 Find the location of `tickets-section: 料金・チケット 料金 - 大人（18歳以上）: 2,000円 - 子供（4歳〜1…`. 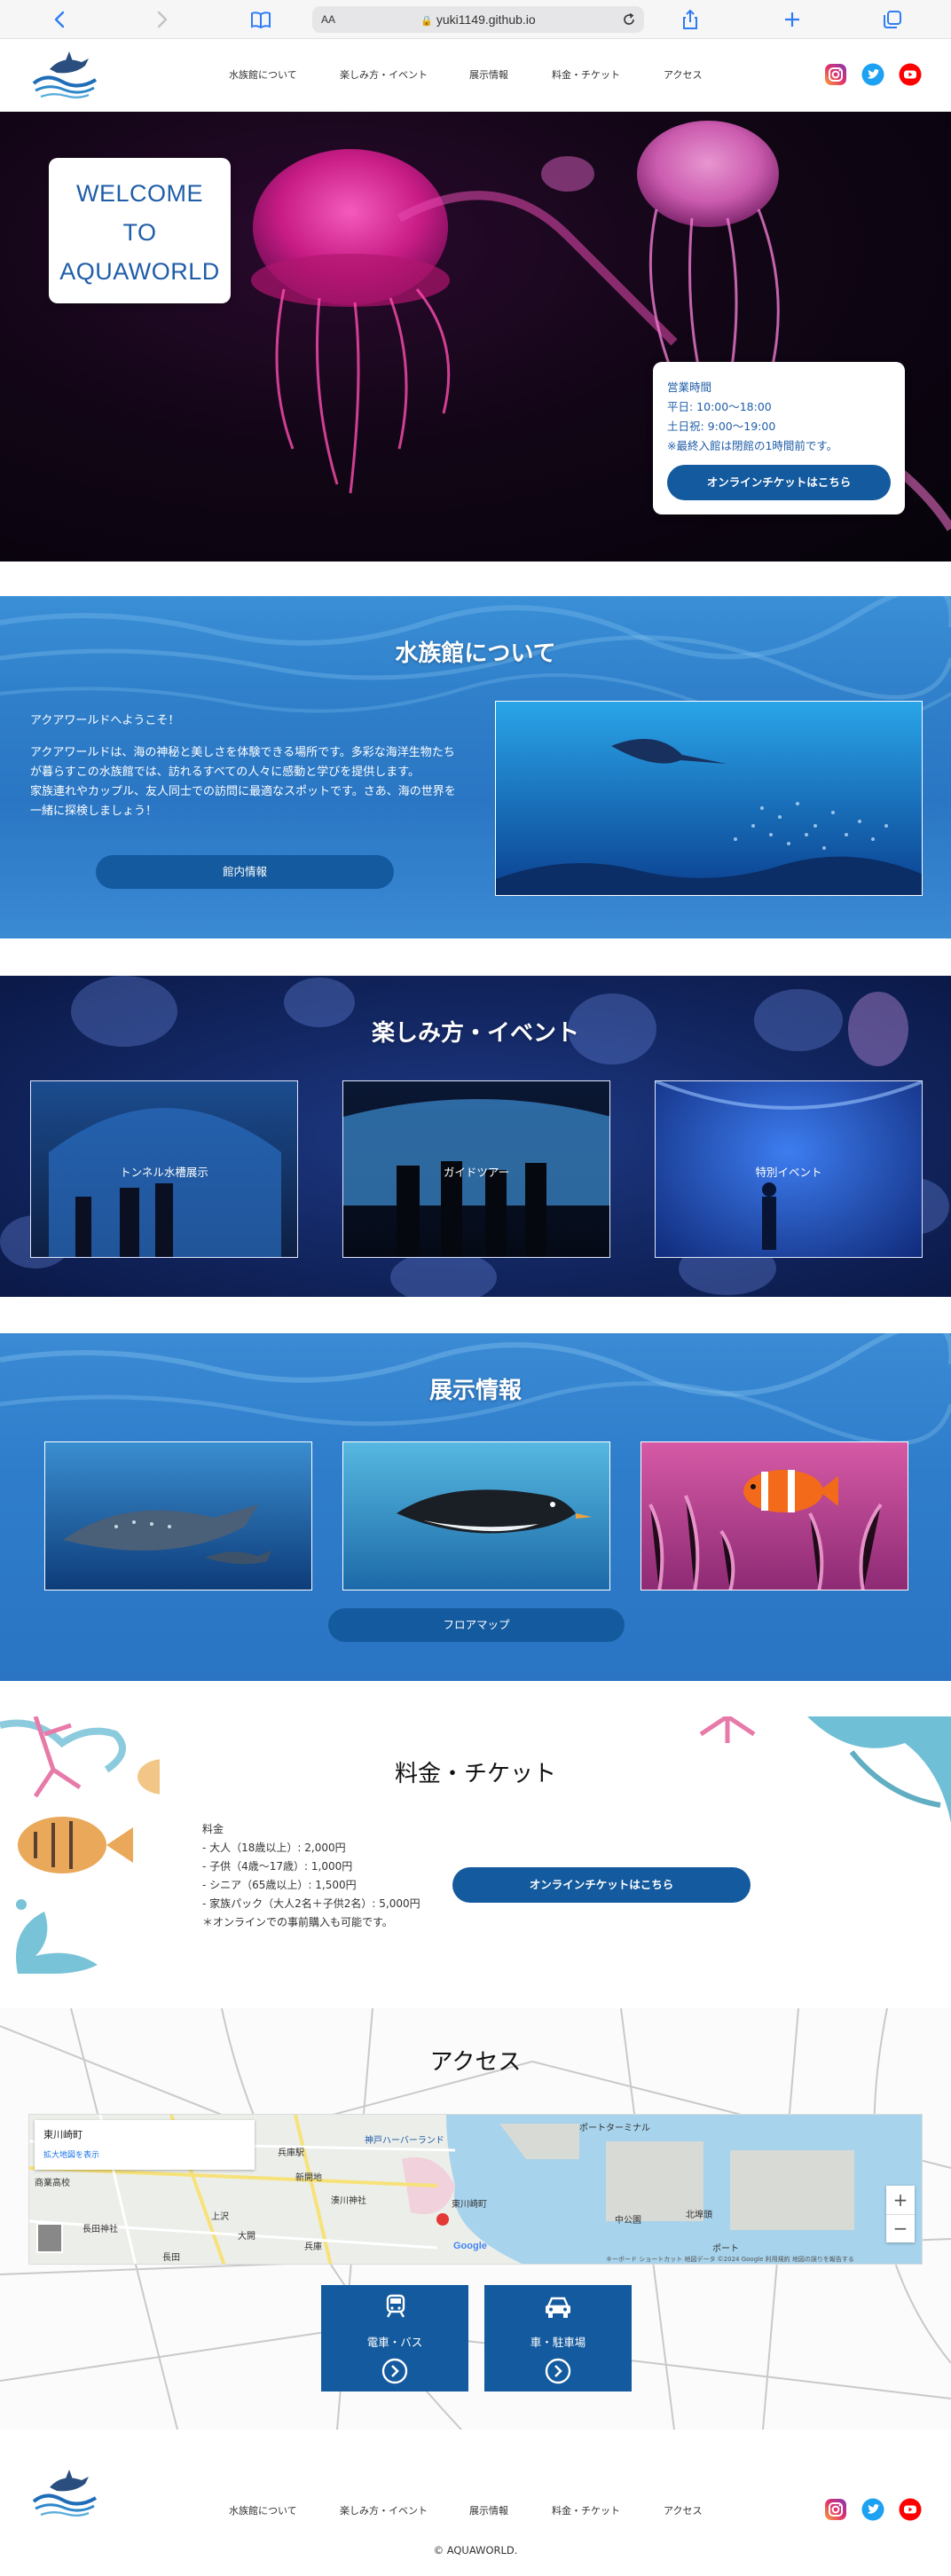

tickets-section: 料金・チケット 料金 - 大人（18歳以上）: 2,000円 - 子供（4歳〜1… is located at coordinates (475, 1845).